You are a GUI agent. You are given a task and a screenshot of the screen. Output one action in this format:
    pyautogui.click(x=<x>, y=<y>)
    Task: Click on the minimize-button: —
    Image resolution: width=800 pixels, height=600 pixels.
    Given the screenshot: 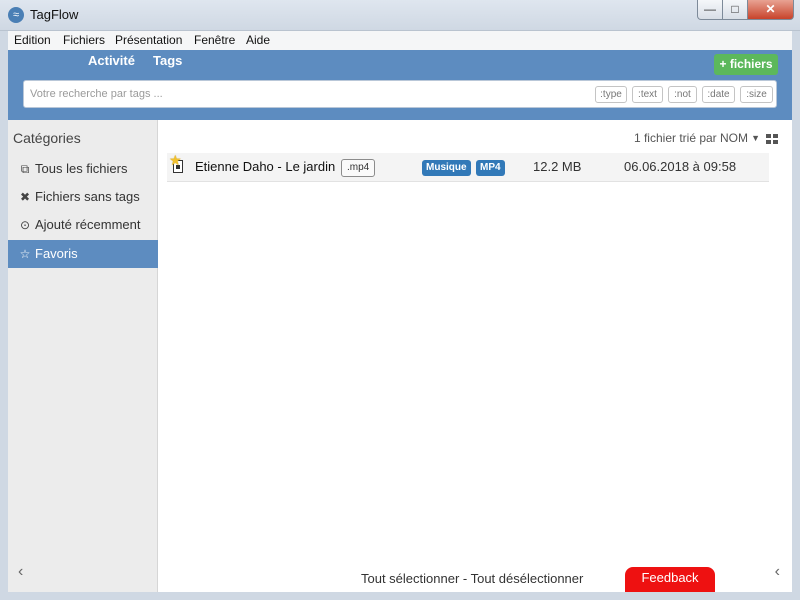 What is the action you would take?
    pyautogui.click(x=710, y=10)
    